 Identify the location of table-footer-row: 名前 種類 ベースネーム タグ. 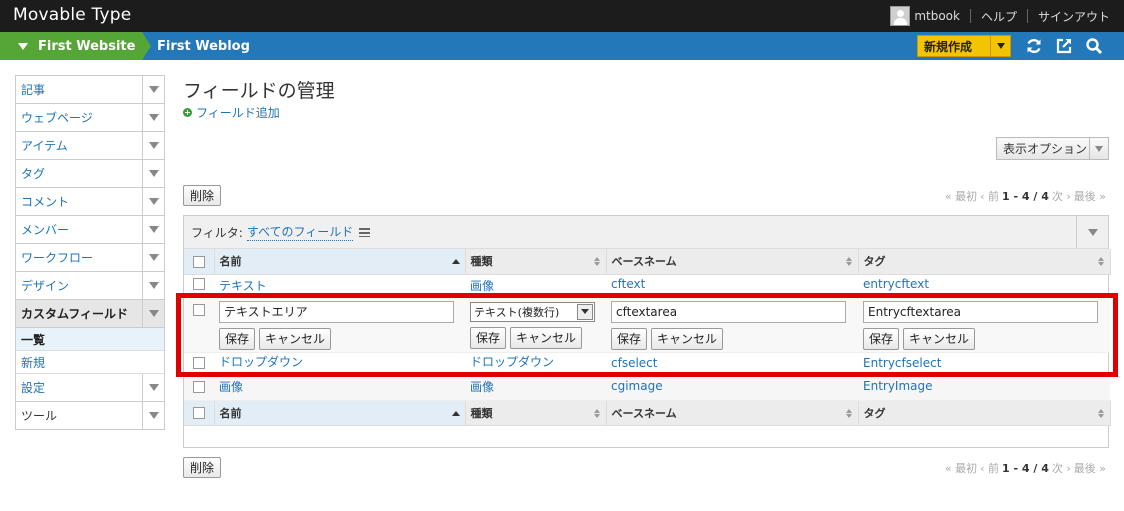
(647, 413).